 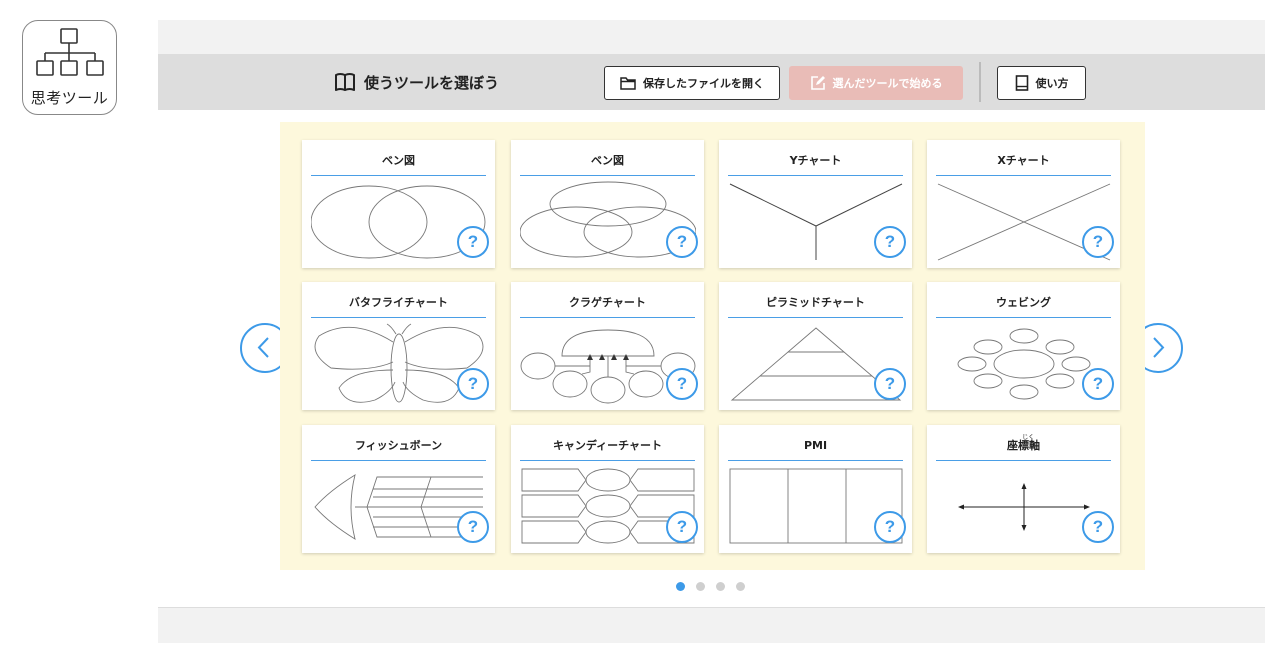 I want to click on start-with-selected-tool-button: 選んだツールで始める, so click(x=876, y=83).